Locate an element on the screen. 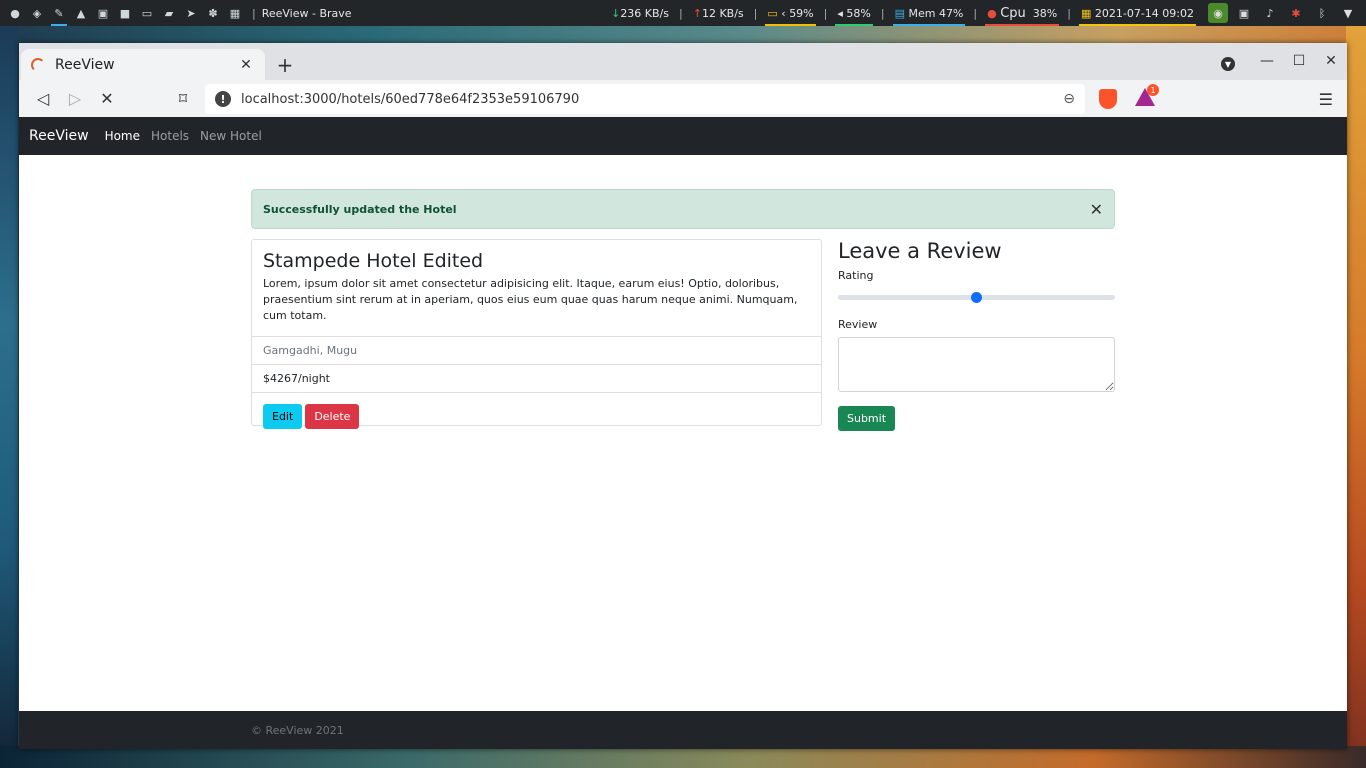 The width and height of the screenshot is (1366, 768). system-tray: ◉ ▣ ♪ ✱ ᛒ ▼ is located at coordinates (1282, 13).